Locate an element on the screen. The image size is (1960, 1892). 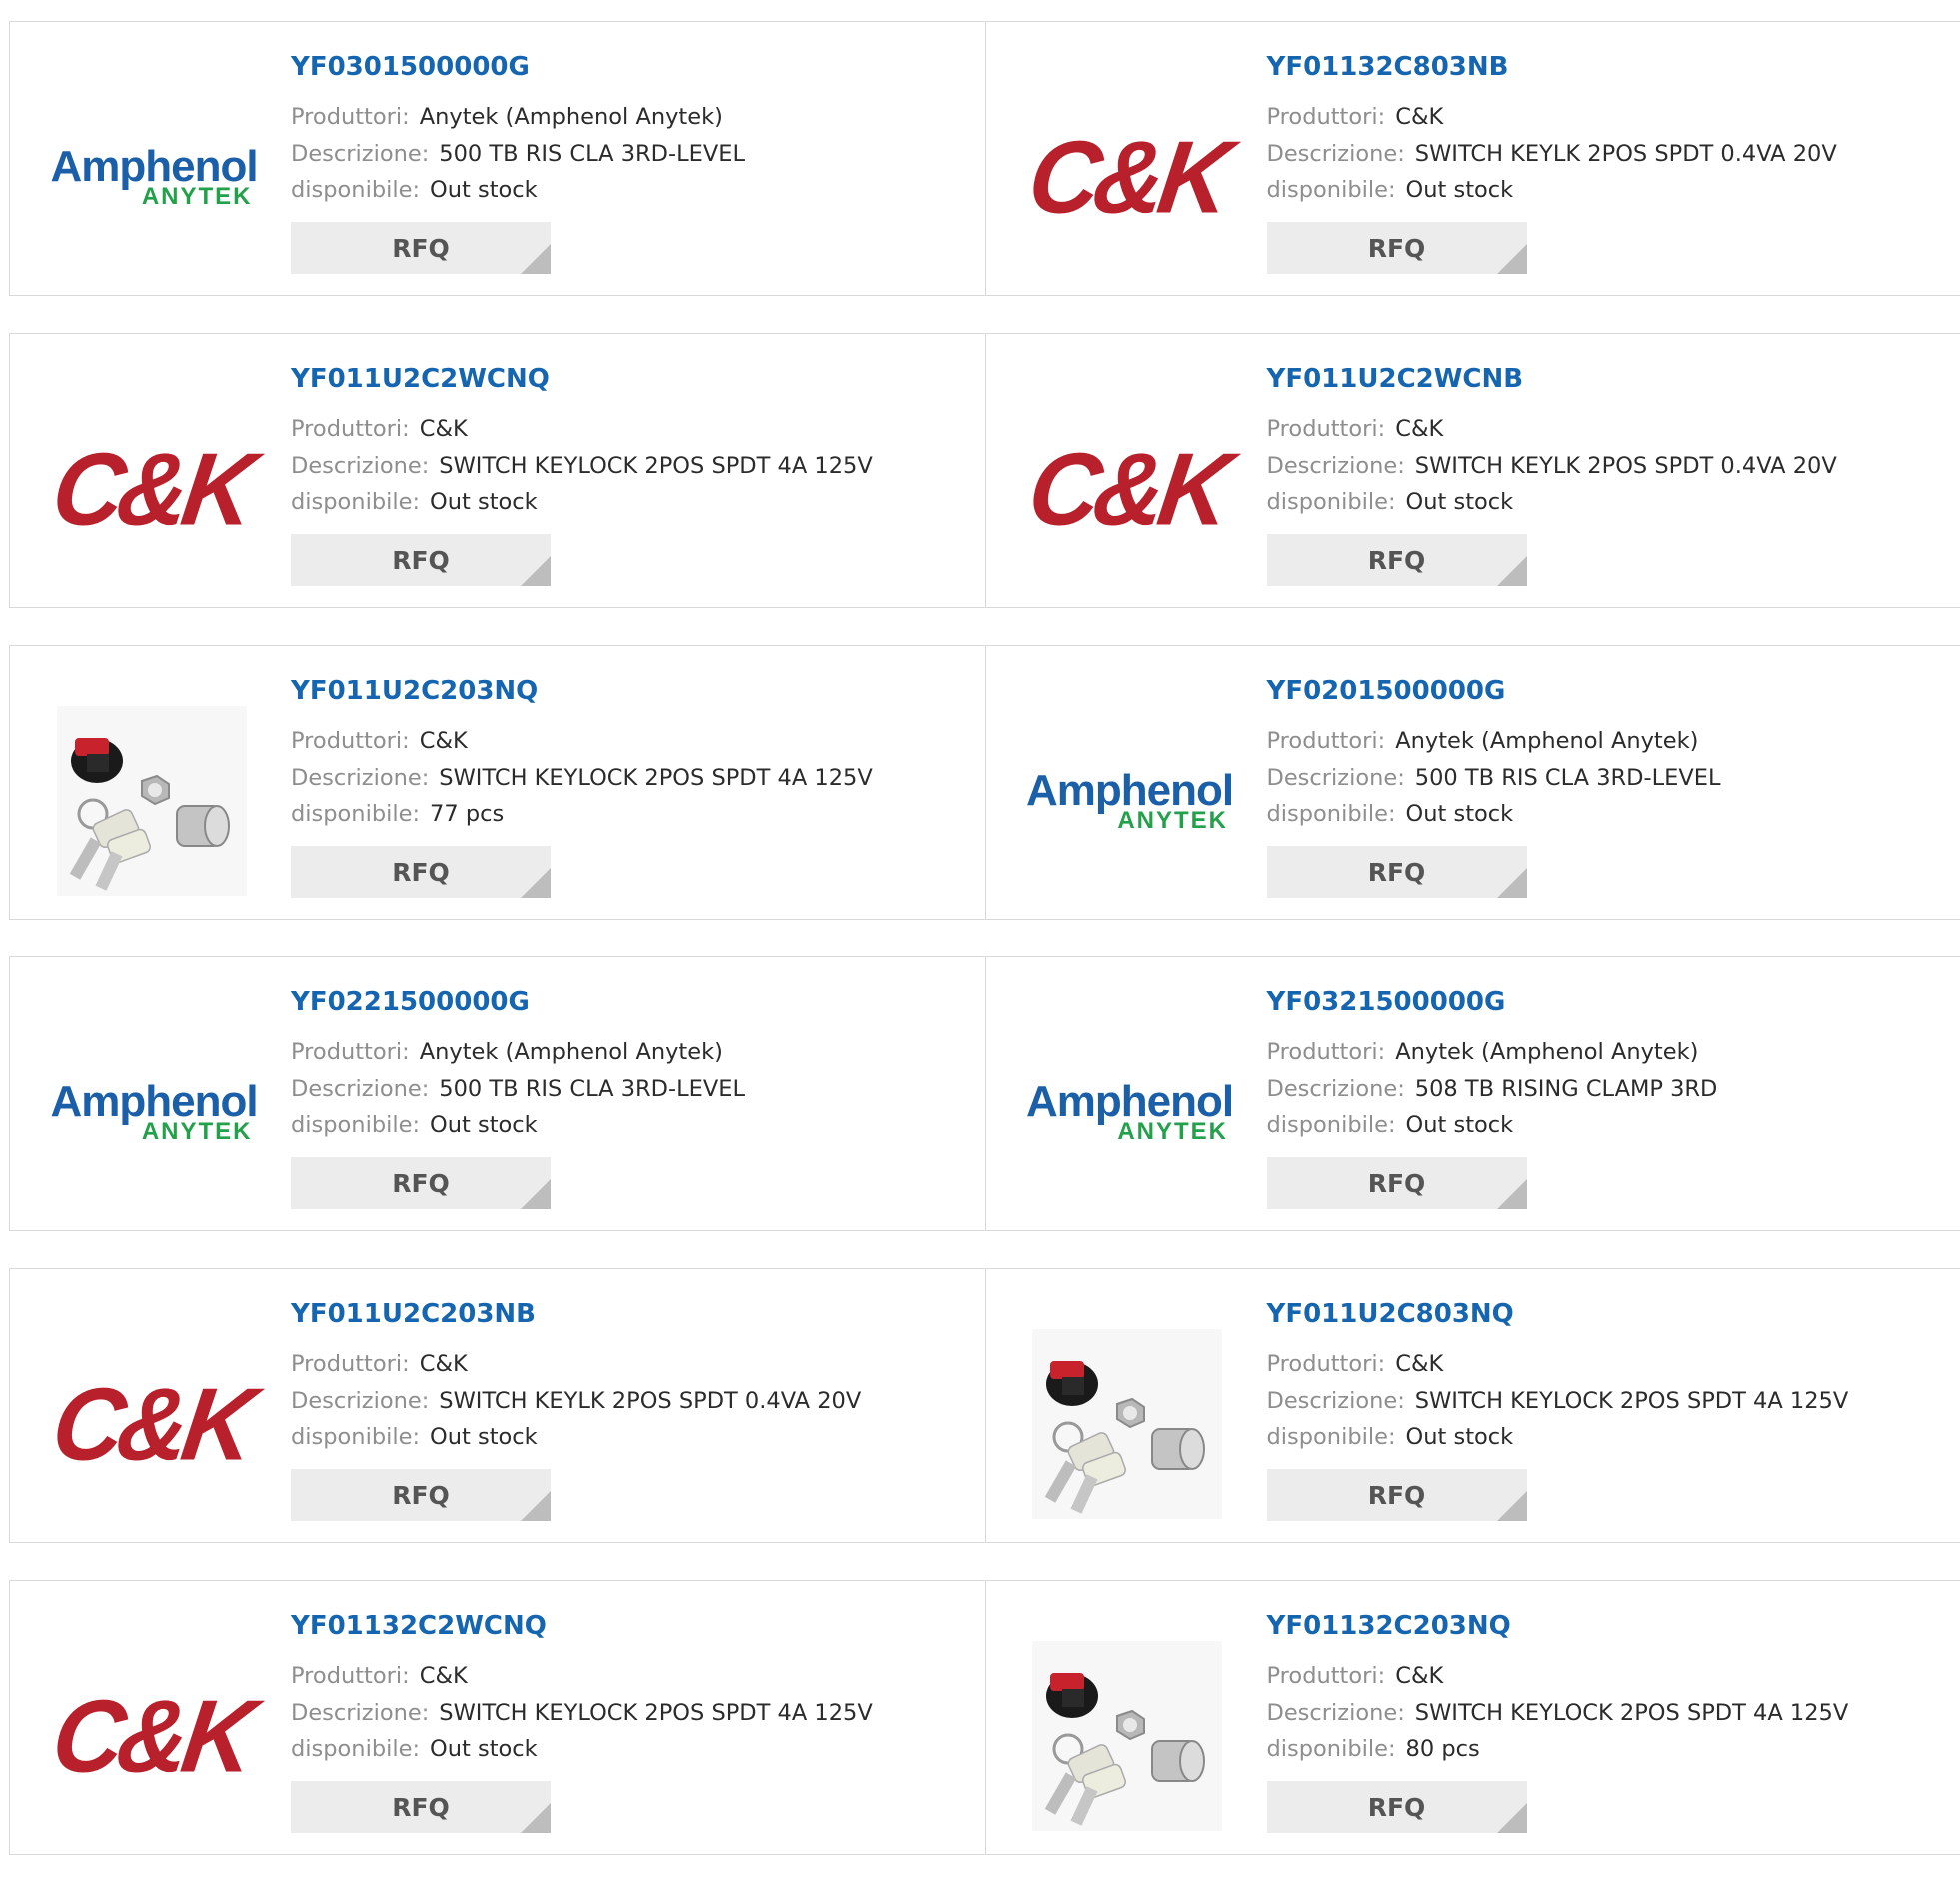
keylock-switch-photo is located at coordinates (1127, 1736).